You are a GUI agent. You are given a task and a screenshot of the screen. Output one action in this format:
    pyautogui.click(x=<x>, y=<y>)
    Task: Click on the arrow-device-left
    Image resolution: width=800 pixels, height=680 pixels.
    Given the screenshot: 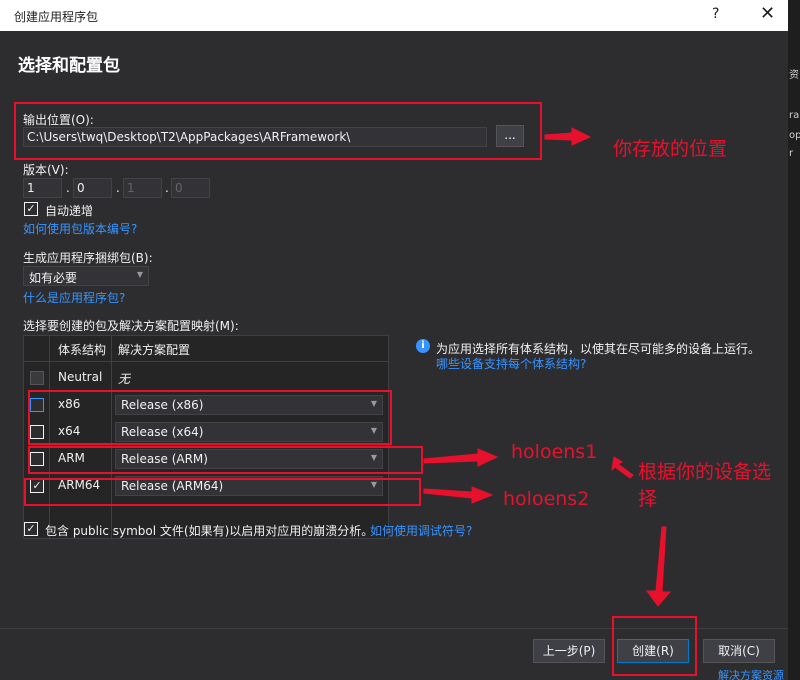 What is the action you would take?
    pyautogui.click(x=622, y=467)
    